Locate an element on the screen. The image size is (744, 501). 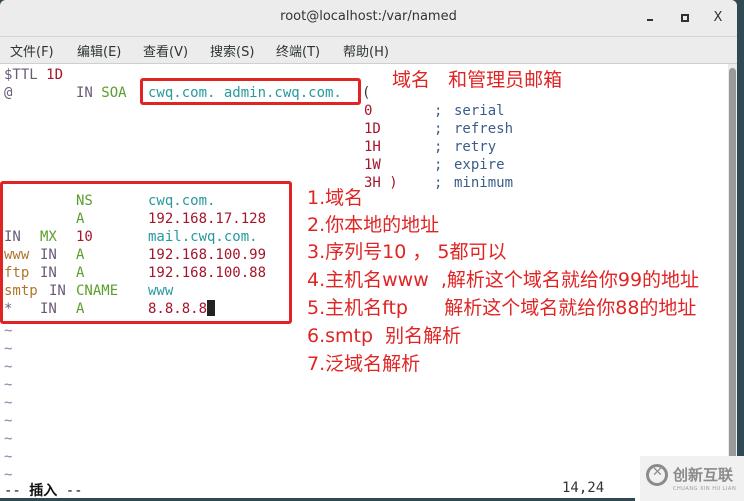
scrollbar-thumb is located at coordinates (732, 278).